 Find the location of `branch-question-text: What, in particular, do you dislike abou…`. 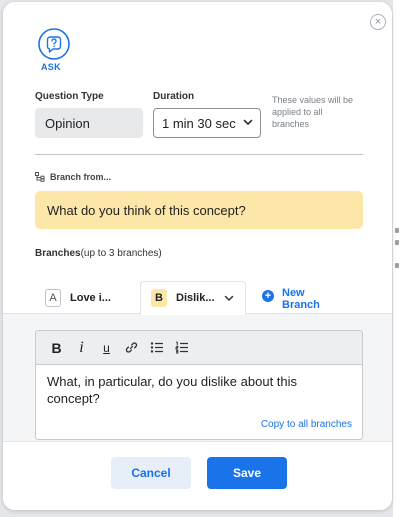

branch-question-text: What, in particular, do you dislike abou… is located at coordinates (192, 390).